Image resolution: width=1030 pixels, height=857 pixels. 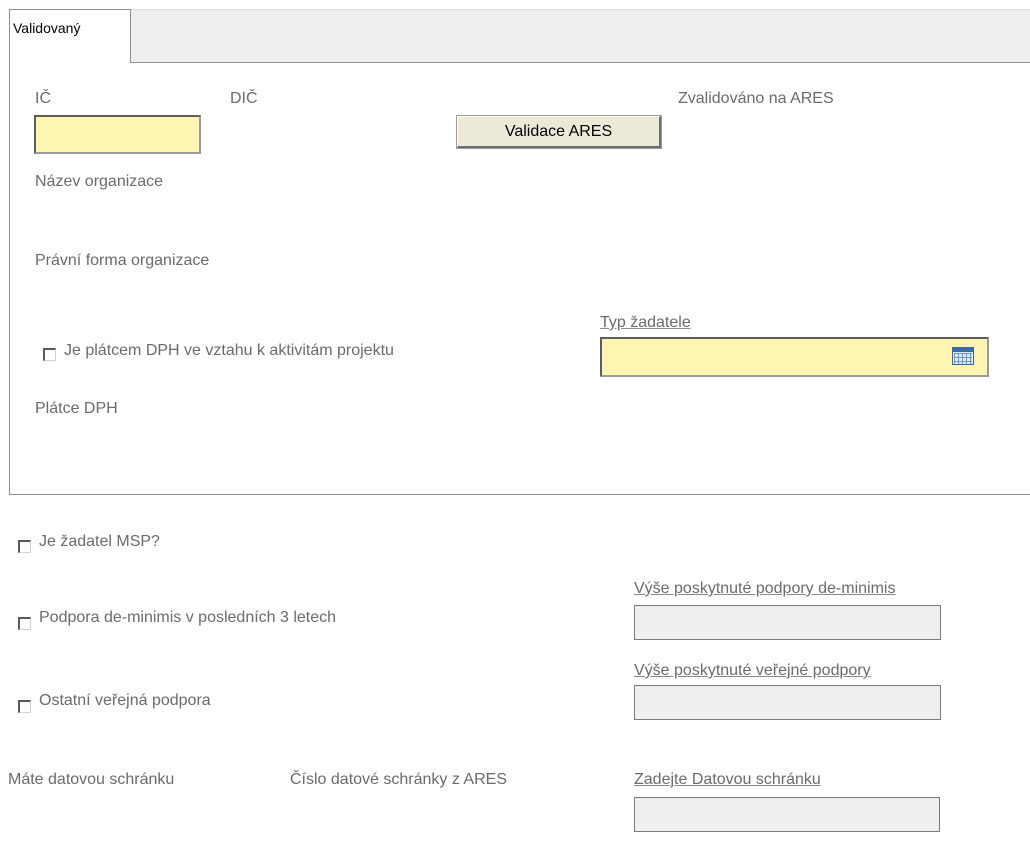 What do you see at coordinates (49, 354) in the screenshot?
I see `vat-checkbox` at bounding box center [49, 354].